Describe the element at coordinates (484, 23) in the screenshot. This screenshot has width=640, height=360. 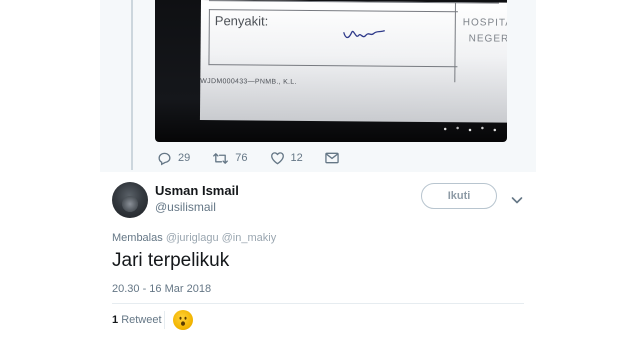
I see `form-side-text: HOSPITA` at that location.